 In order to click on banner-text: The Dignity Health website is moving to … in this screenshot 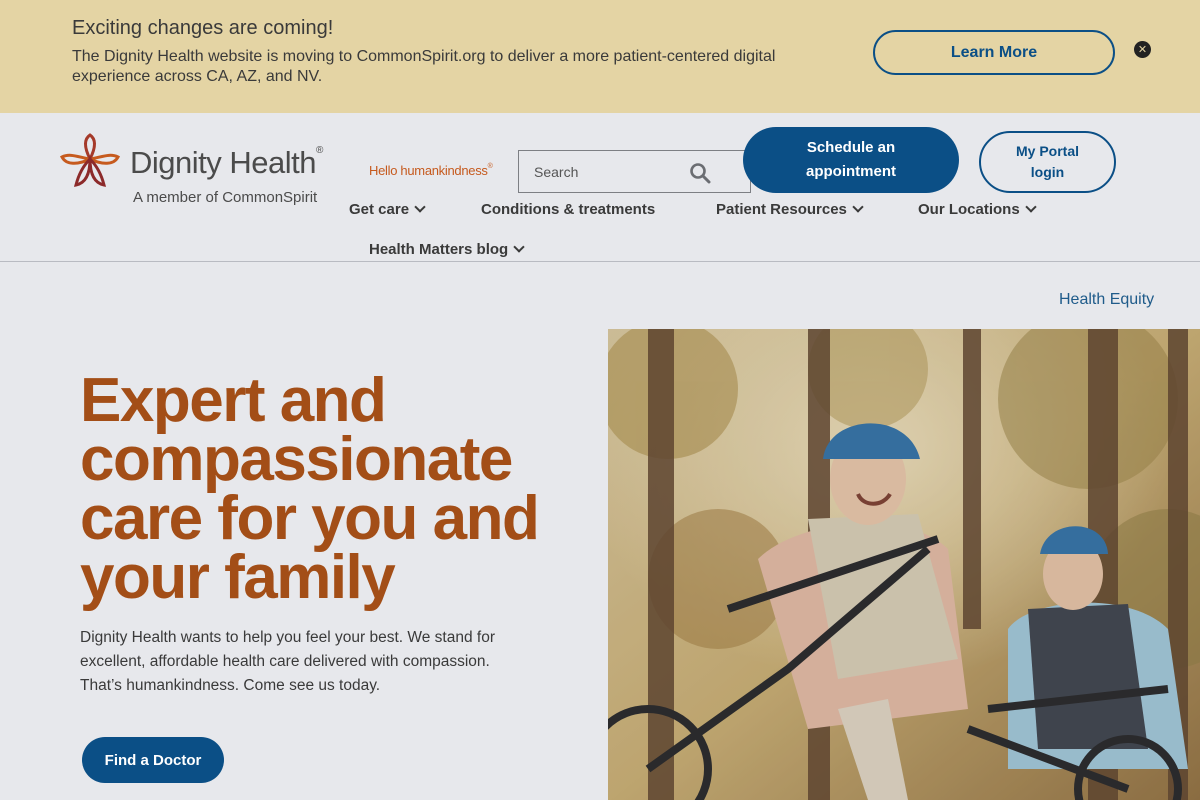, I will do `click(424, 66)`.